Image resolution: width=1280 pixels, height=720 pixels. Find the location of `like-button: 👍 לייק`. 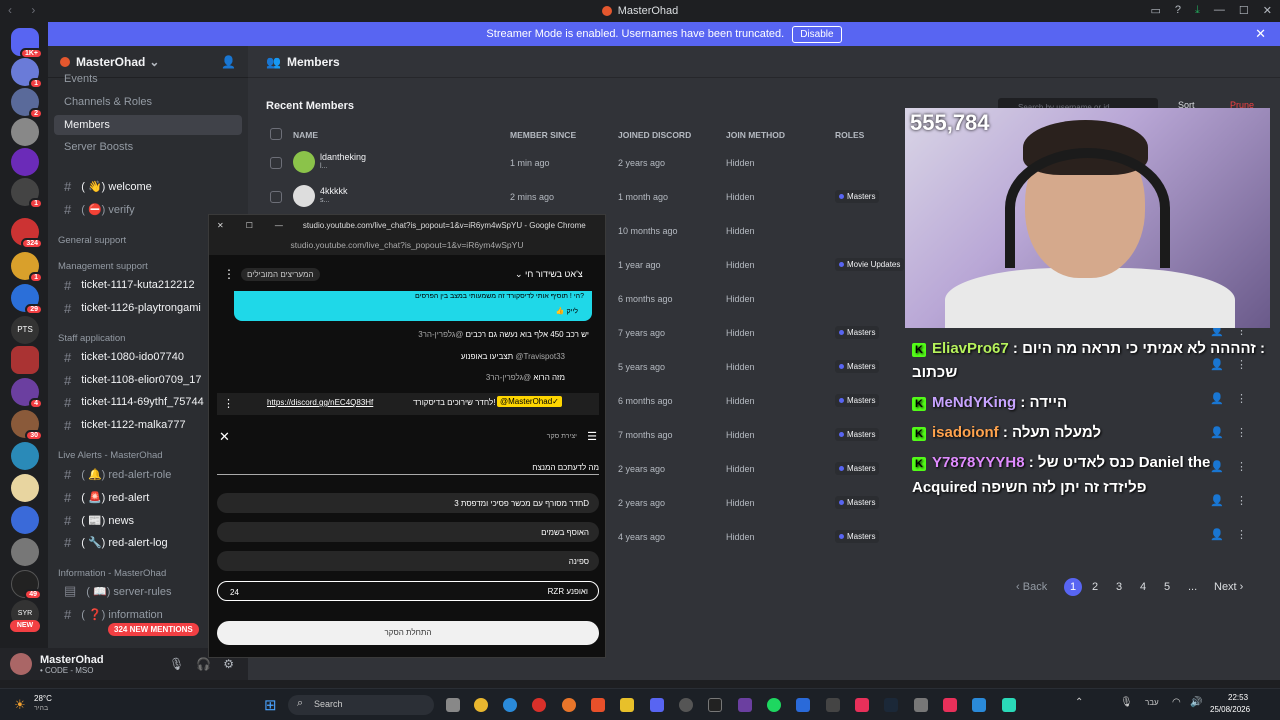

like-button: 👍 לייק is located at coordinates (567, 311).